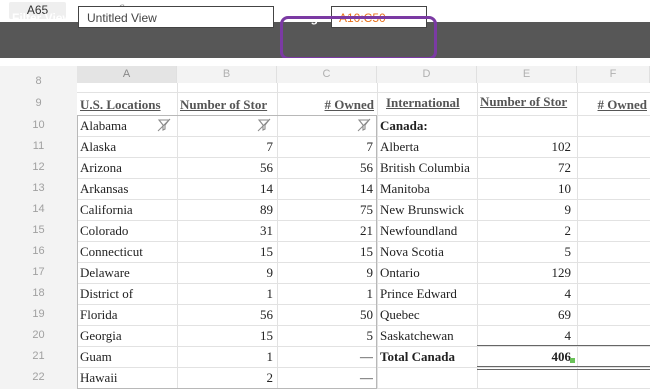 The image size is (650, 389). I want to click on range-highlight-outline, so click(358, 38).